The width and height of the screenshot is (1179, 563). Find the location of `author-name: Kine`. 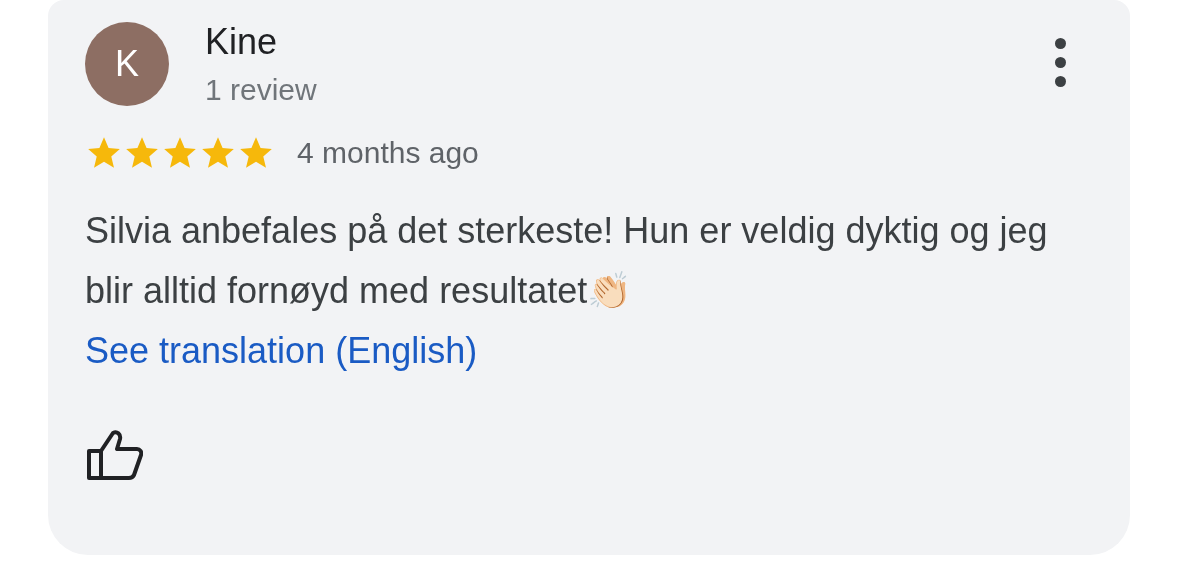

author-name: Kine is located at coordinates (261, 42).